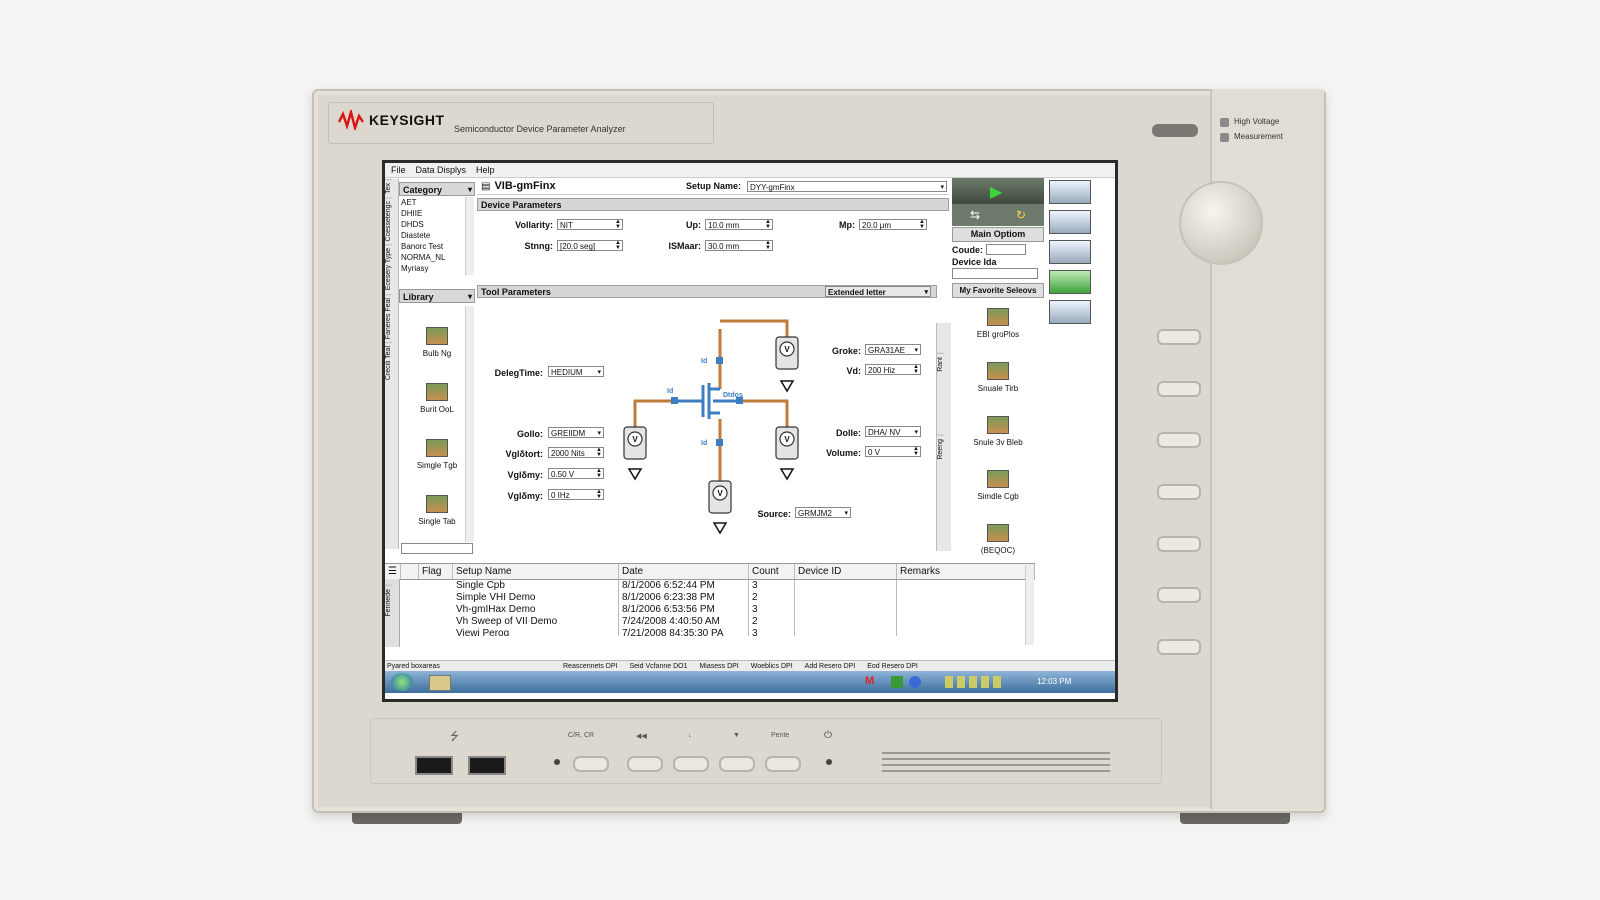 Image resolution: width=1600 pixels, height=900 pixels. What do you see at coordinates (1175, 130) in the screenshot?
I see `power-switch` at bounding box center [1175, 130].